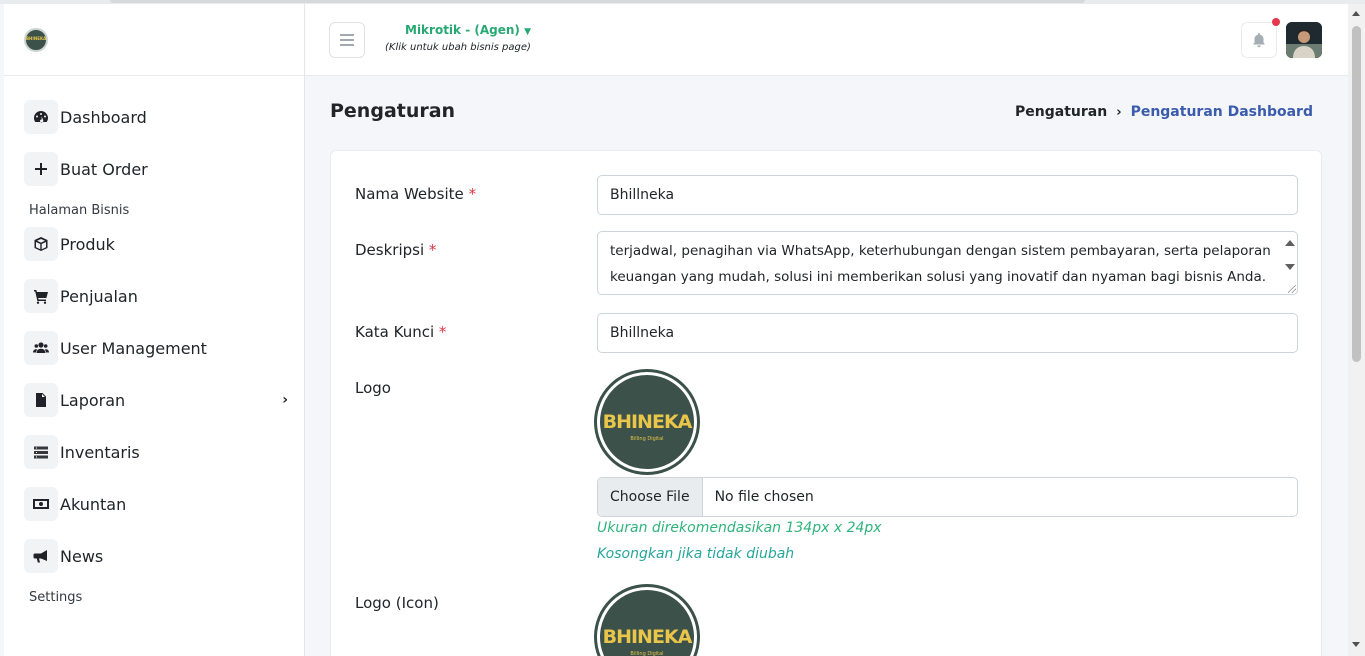  I want to click on business-switch-hint: (Klik untuk ubah bisnis page), so click(458, 47).